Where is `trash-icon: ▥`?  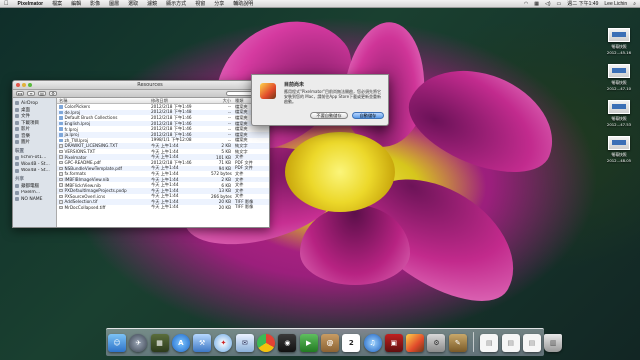
trash-icon: ▥ is located at coordinates (553, 343).